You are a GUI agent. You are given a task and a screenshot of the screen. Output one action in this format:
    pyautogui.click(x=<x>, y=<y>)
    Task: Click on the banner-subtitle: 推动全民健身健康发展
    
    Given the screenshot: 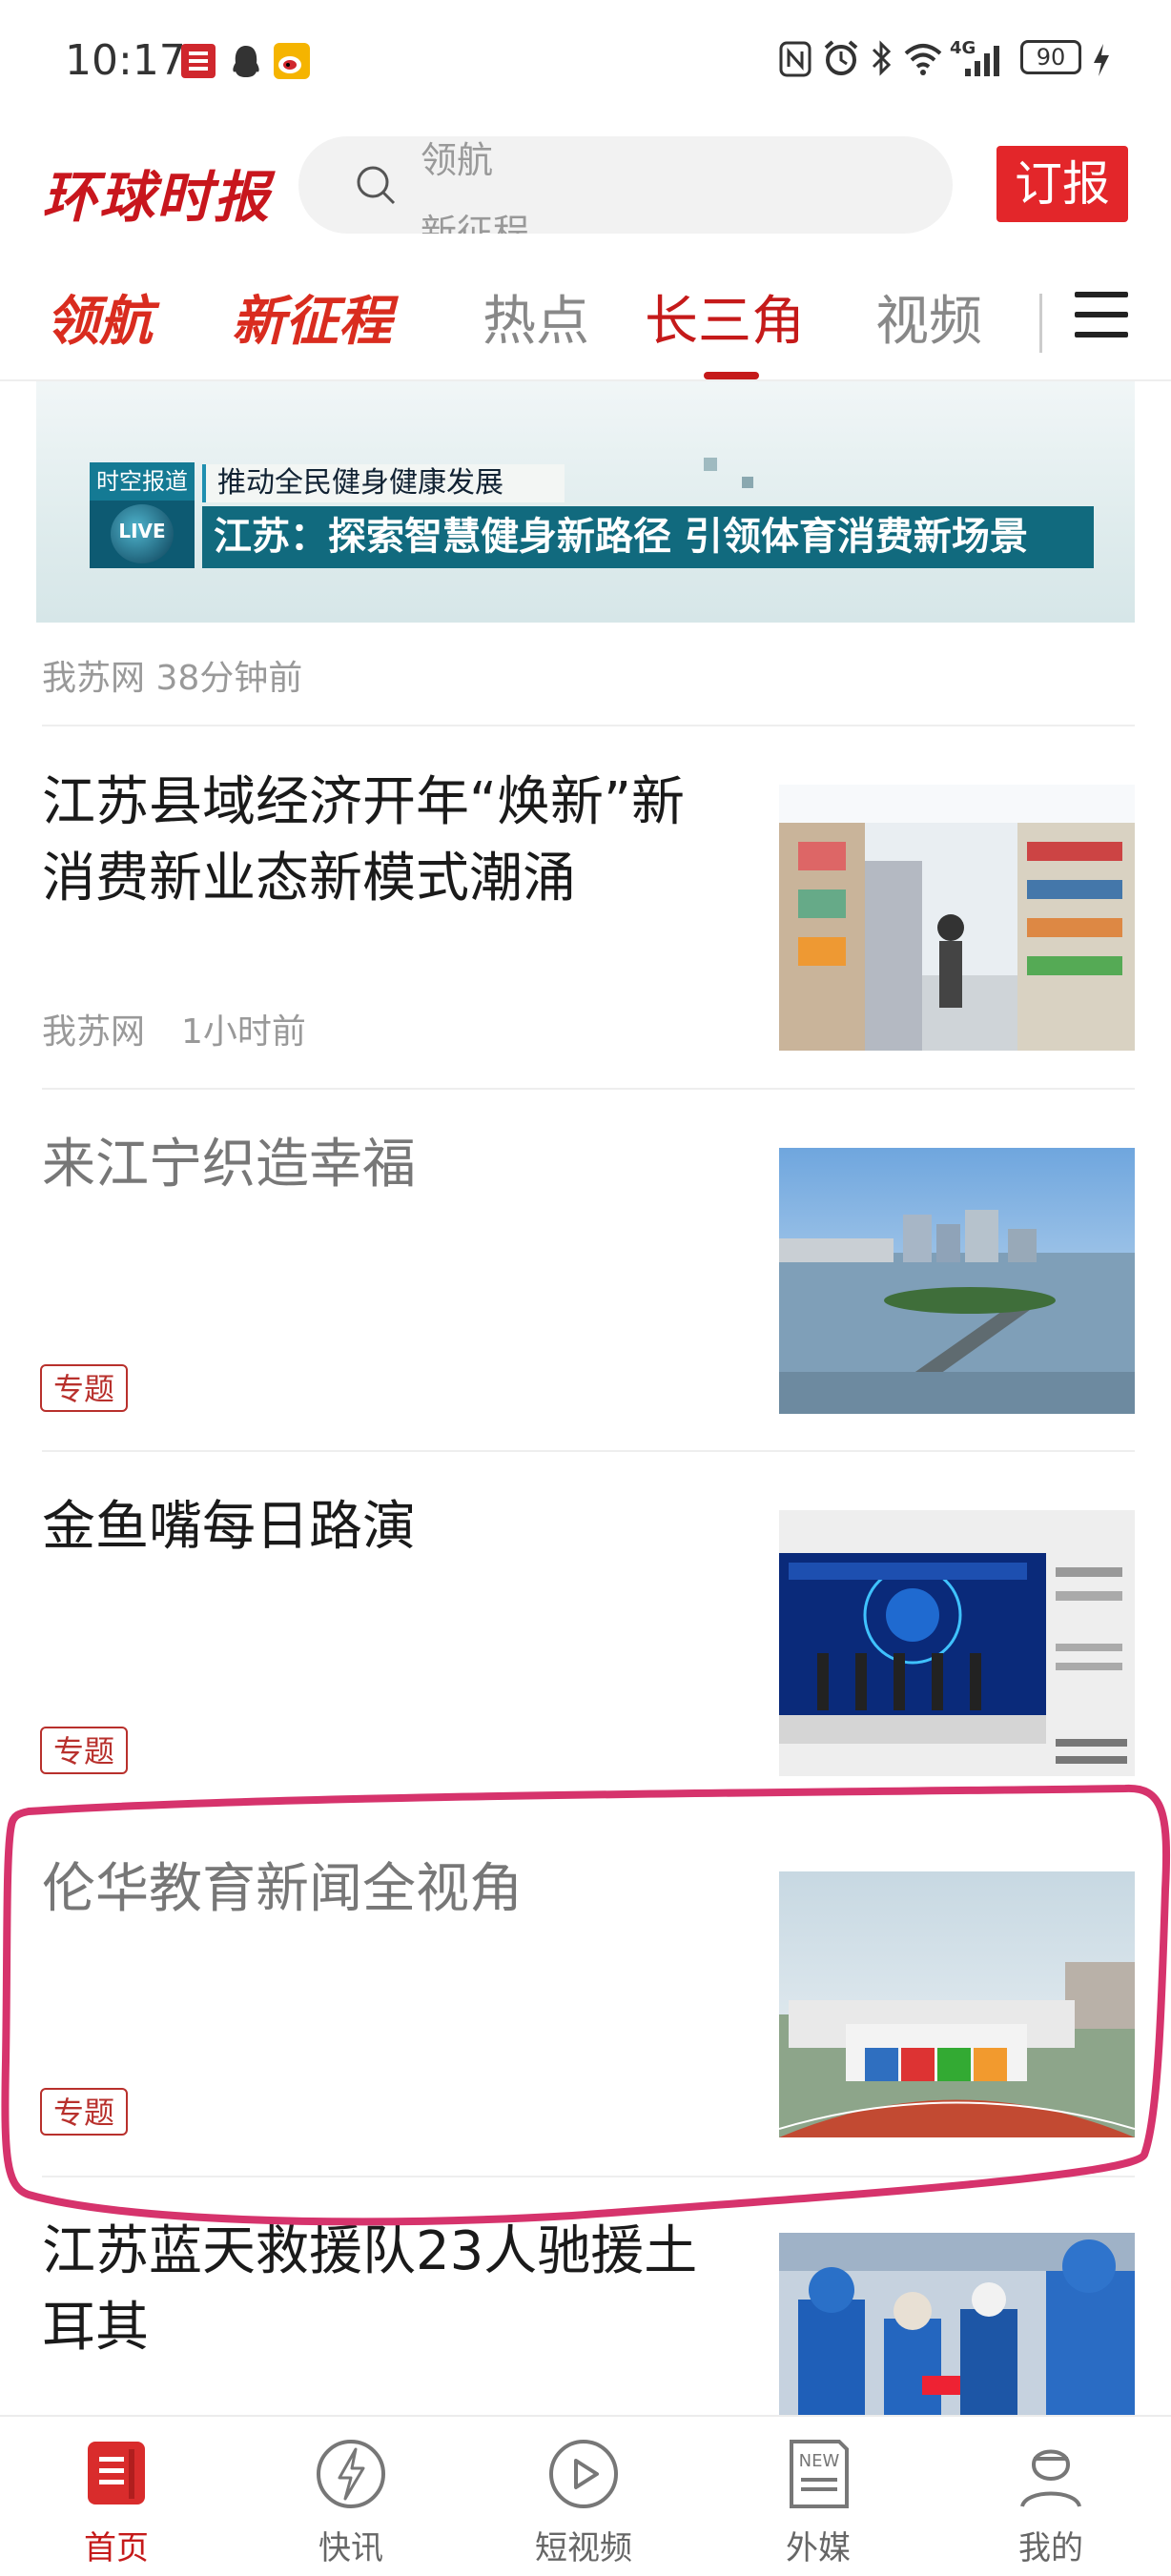 What is the action you would take?
    pyautogui.click(x=383, y=483)
    